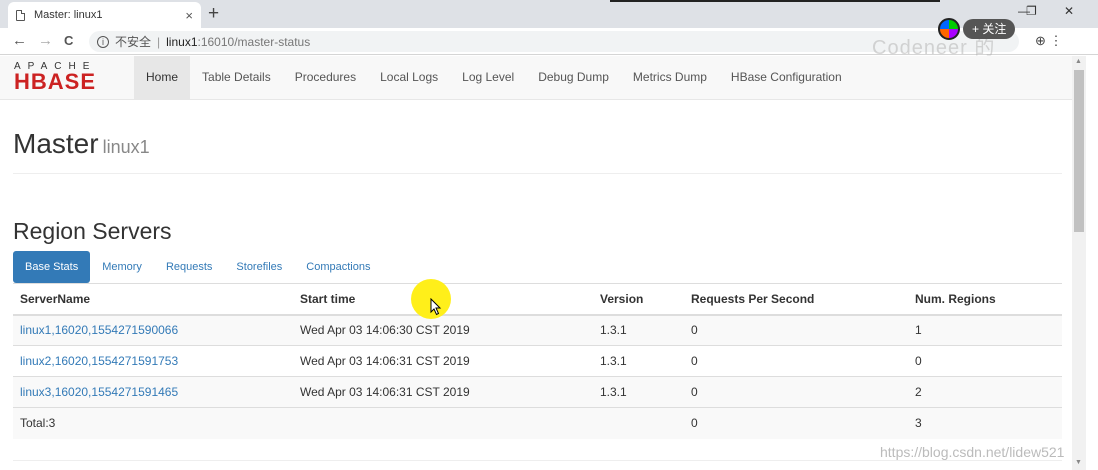 The image size is (1098, 470). What do you see at coordinates (126, 147) in the screenshot?
I see `master-host: linux1` at bounding box center [126, 147].